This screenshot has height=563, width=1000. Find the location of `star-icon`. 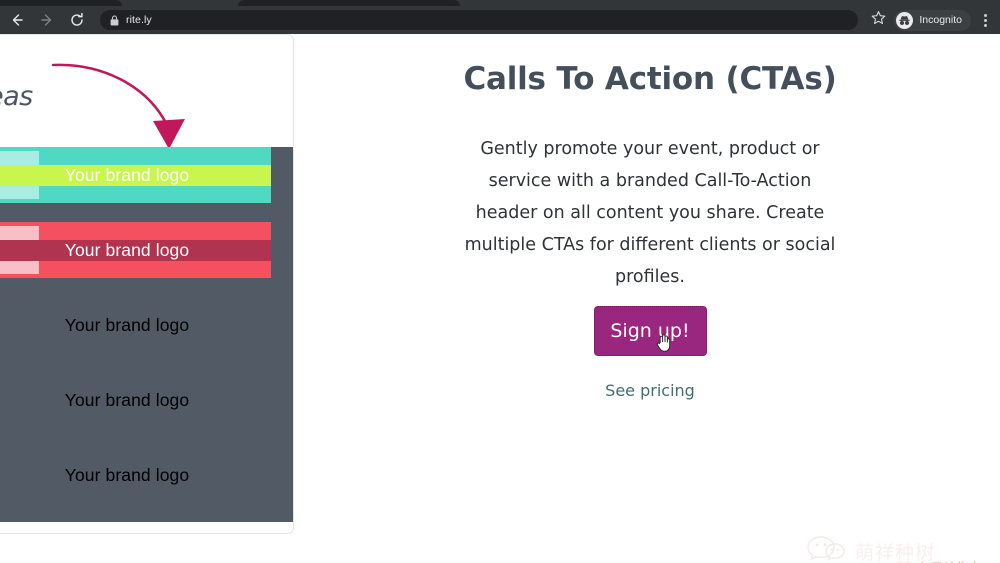

star-icon is located at coordinates (878, 20).